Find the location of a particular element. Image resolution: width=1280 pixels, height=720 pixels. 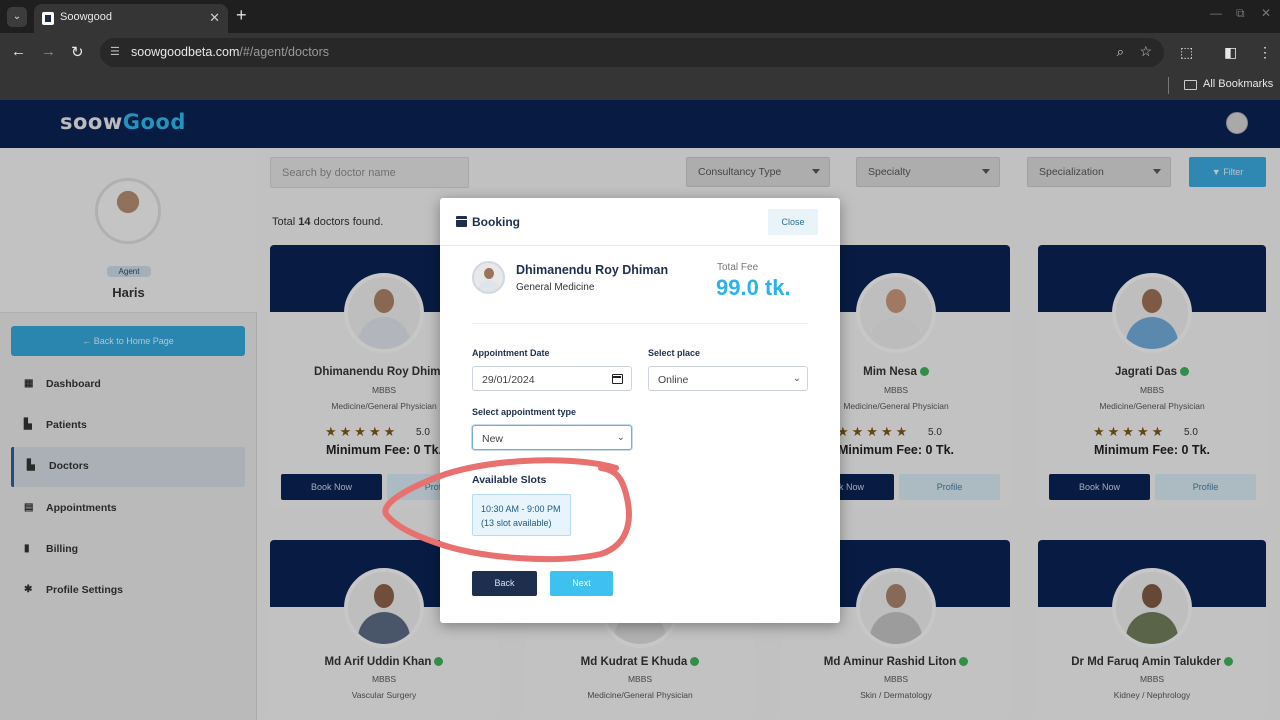

appointment-date-input: 29/01/2024 is located at coordinates (552, 378).